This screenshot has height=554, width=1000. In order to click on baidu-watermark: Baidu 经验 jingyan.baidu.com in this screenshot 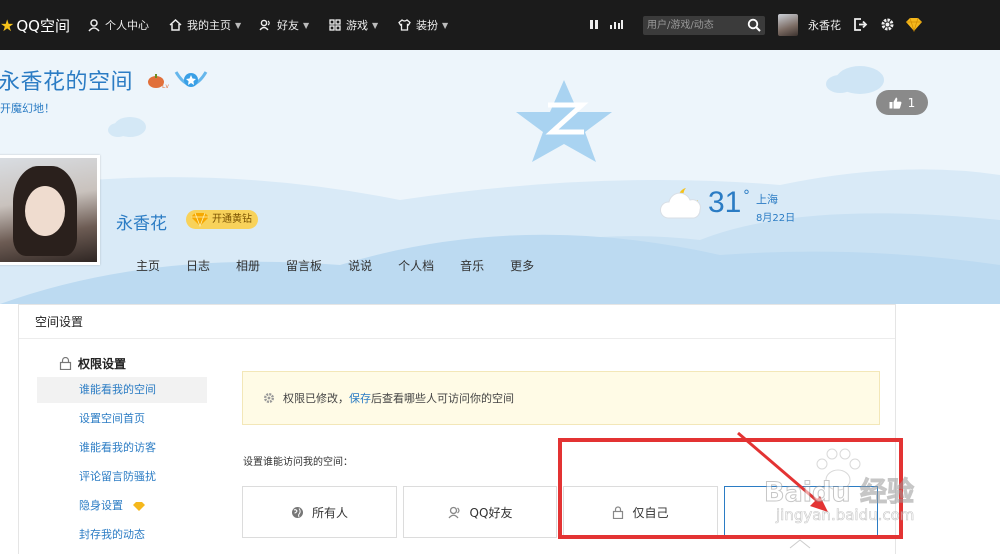, I will do `click(855, 490)`.